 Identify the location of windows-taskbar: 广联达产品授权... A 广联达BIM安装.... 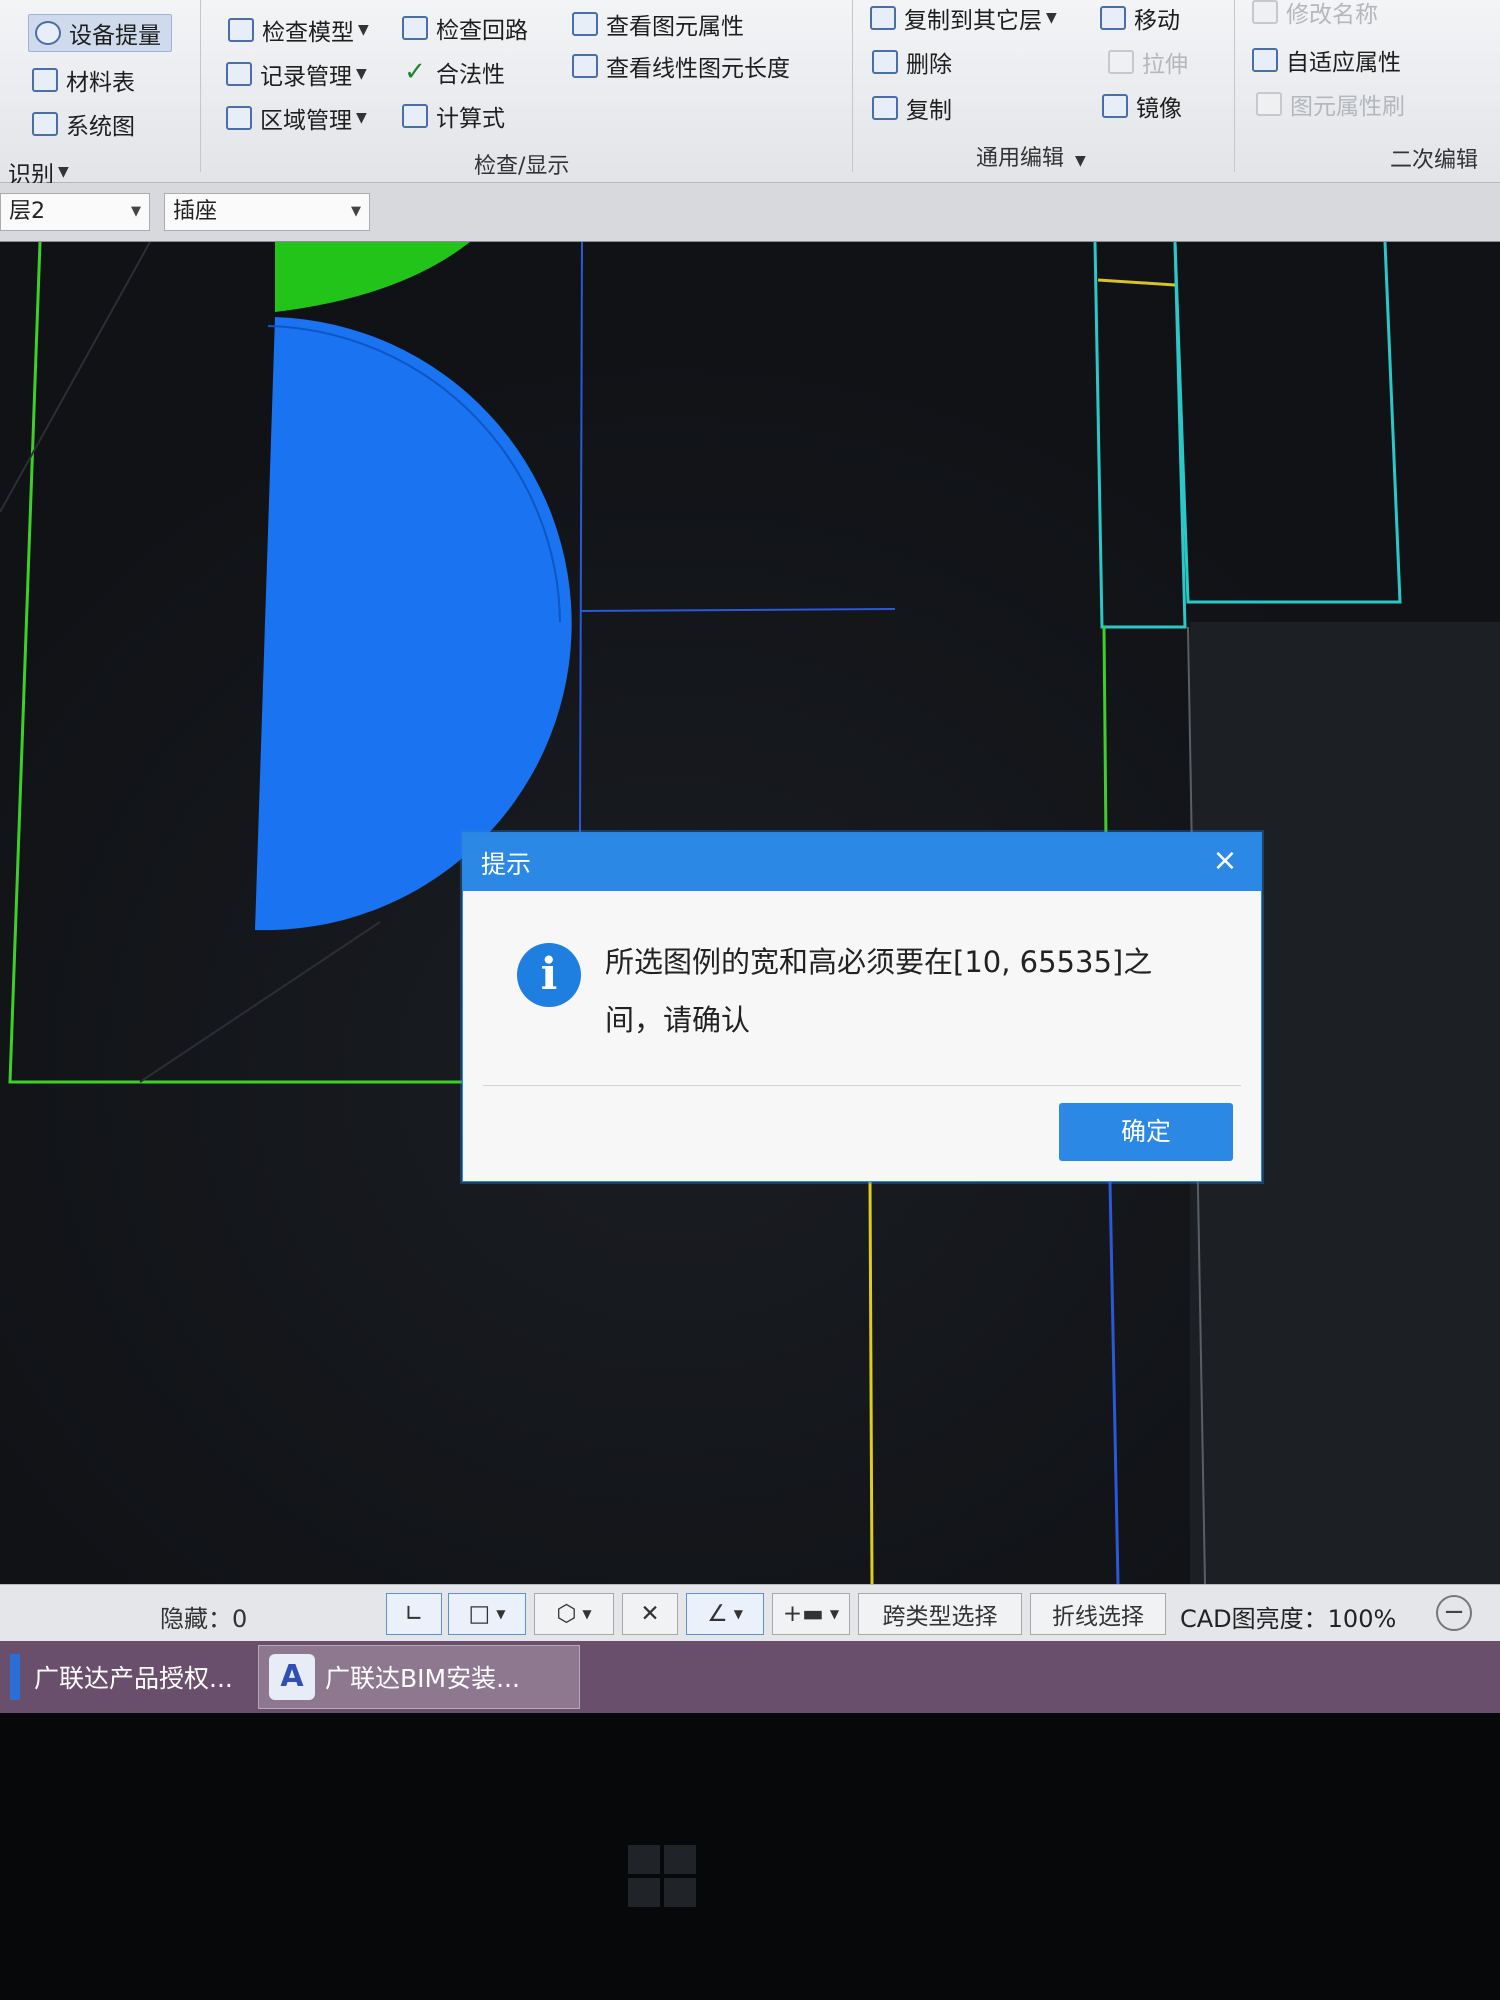
(750, 1677).